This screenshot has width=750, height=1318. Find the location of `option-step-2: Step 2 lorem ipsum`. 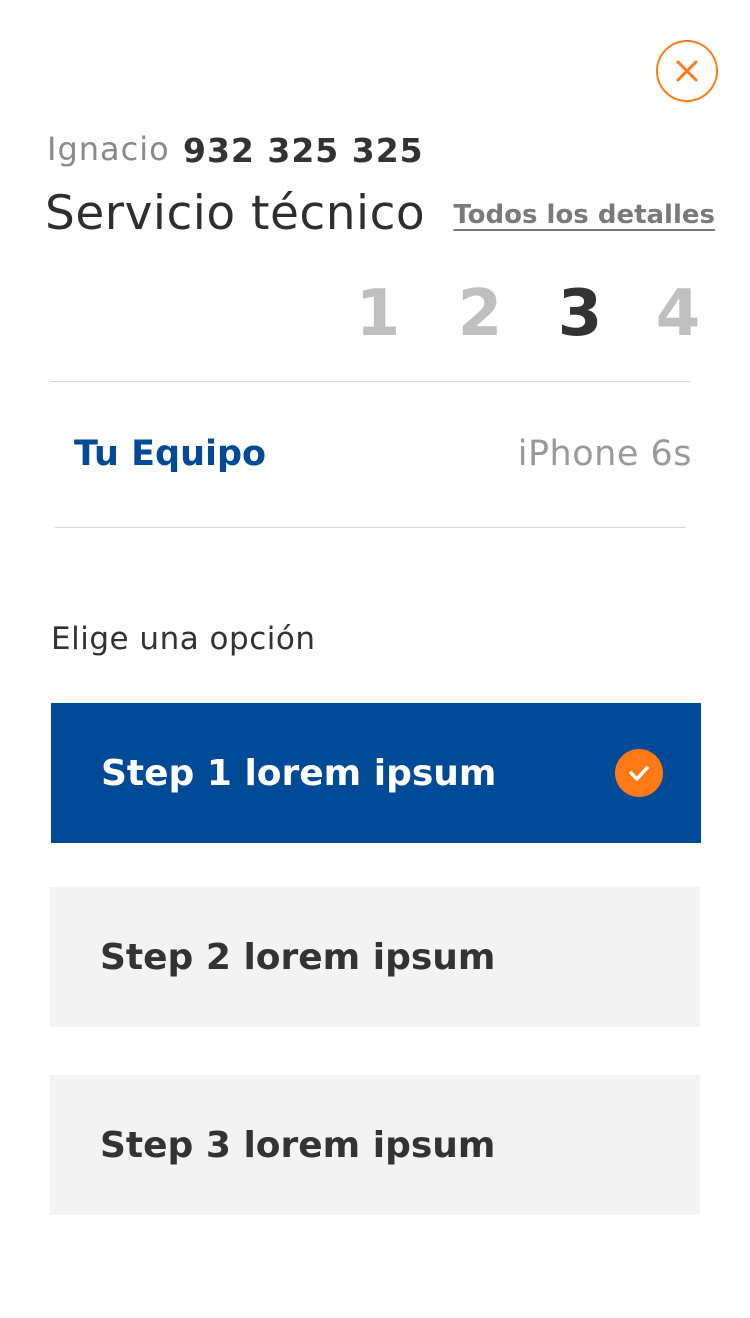

option-step-2: Step 2 lorem ipsum is located at coordinates (375, 957).